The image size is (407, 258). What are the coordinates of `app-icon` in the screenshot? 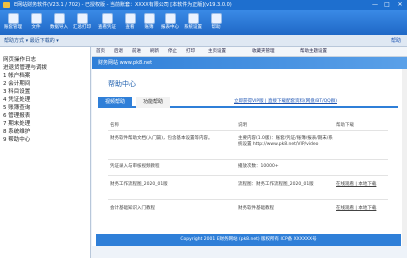 It's located at (6, 5).